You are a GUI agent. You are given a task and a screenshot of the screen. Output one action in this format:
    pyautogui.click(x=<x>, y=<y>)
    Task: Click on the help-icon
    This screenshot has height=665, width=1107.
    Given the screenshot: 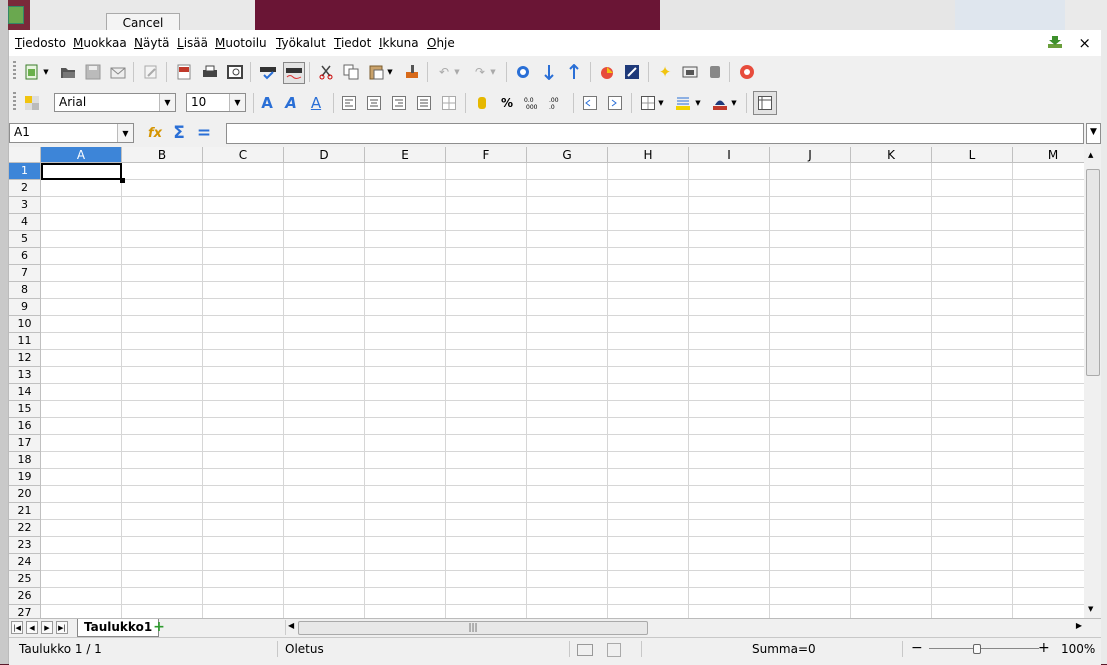 What is the action you would take?
    pyautogui.click(x=747, y=72)
    